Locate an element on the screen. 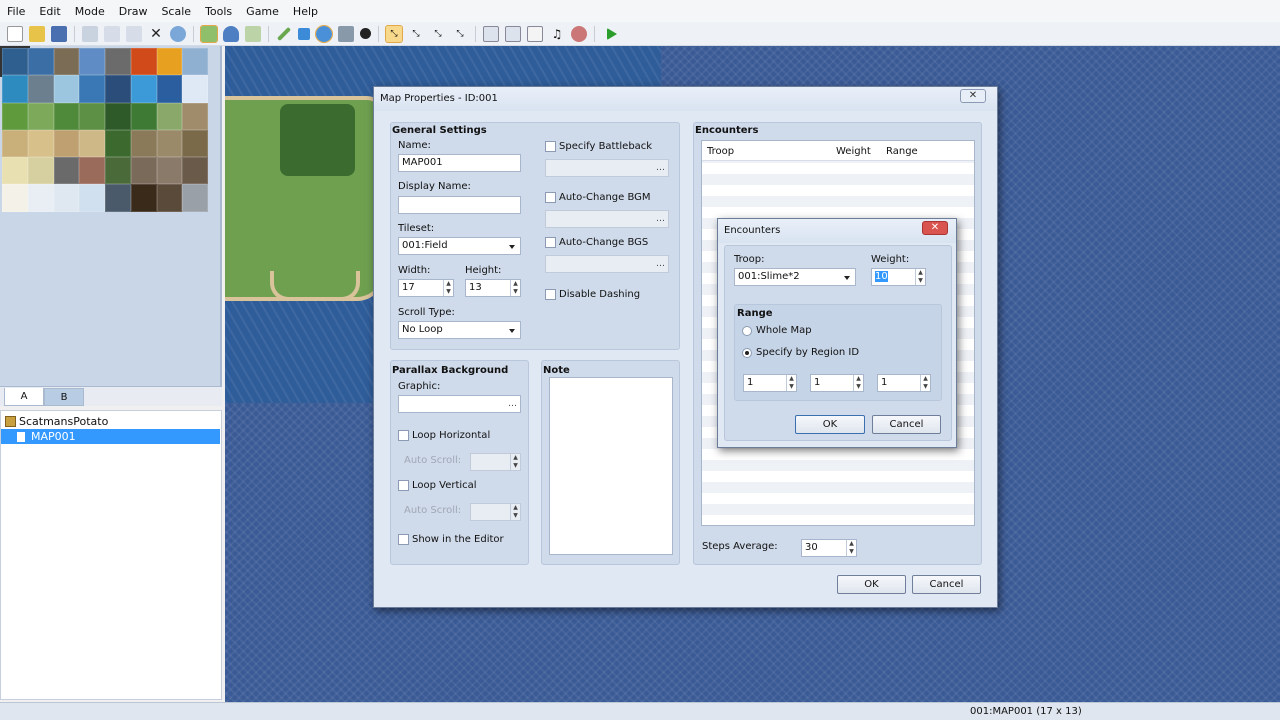 The image size is (1280, 720). encounter-ok-button: OK is located at coordinates (830, 424).